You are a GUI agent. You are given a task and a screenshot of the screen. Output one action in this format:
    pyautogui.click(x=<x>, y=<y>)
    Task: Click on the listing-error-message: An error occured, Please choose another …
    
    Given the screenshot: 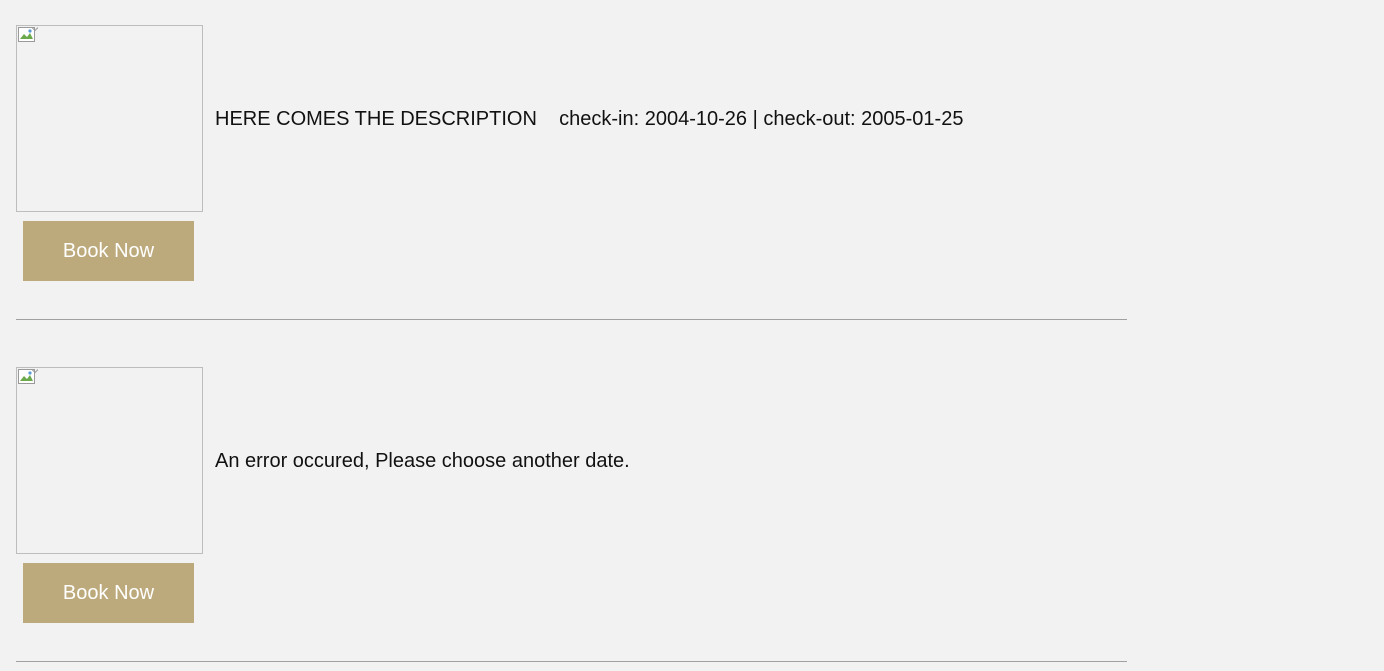 What is the action you would take?
    pyautogui.click(x=422, y=460)
    